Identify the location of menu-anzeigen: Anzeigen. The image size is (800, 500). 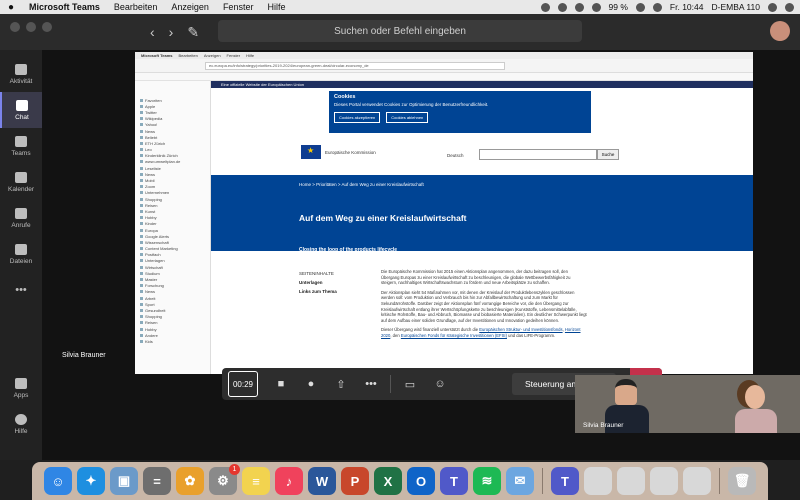
(190, 7).